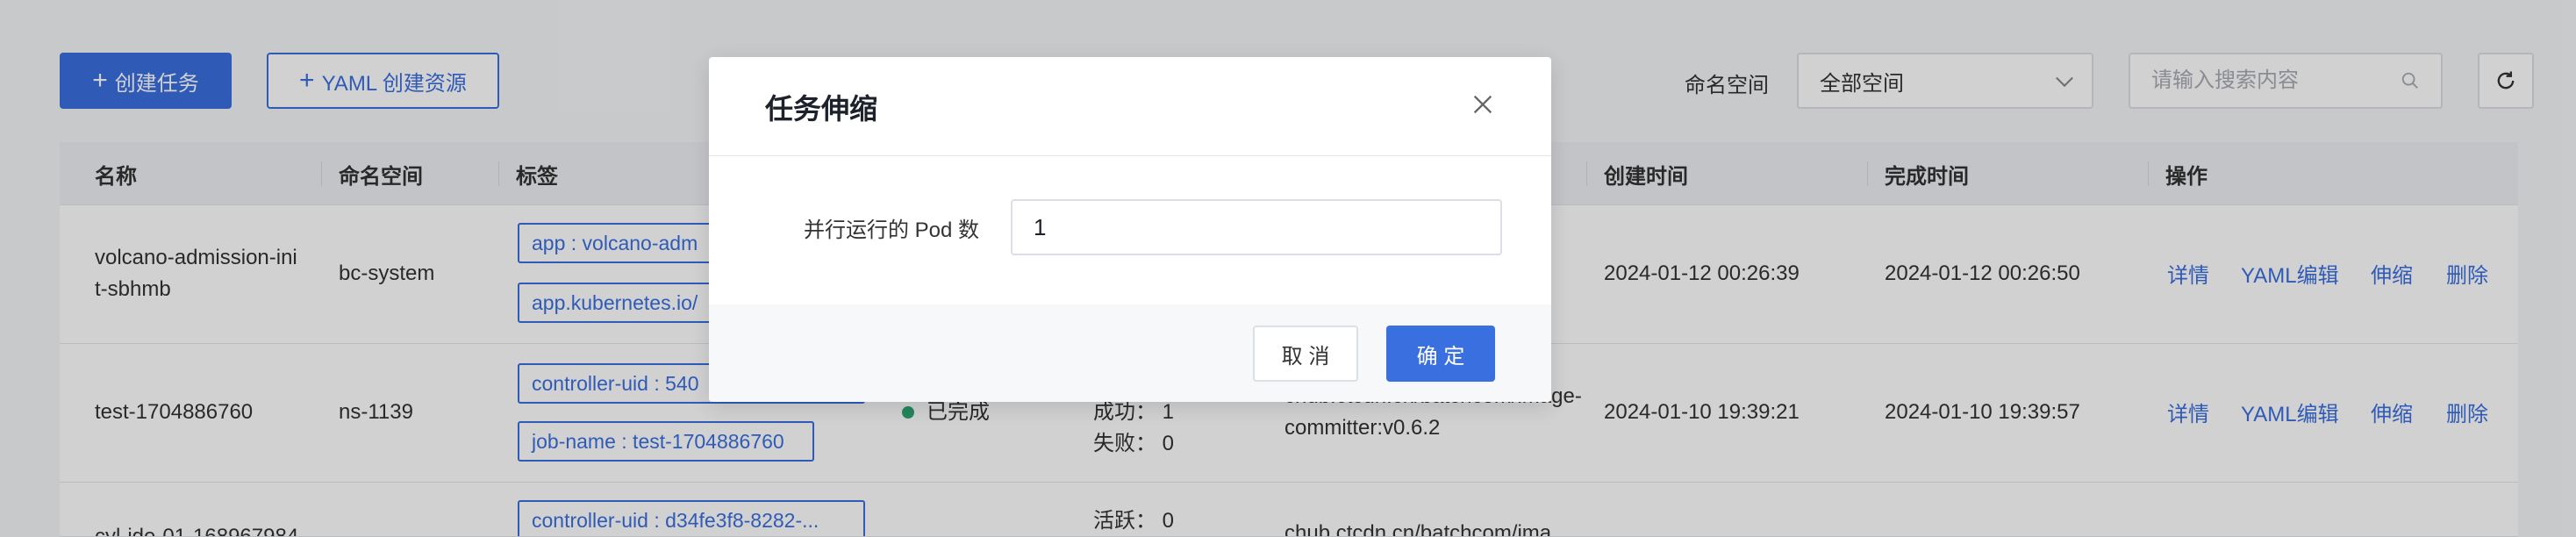 Image resolution: width=2576 pixels, height=537 pixels. What do you see at coordinates (1130, 155) in the screenshot?
I see `dialog-divider` at bounding box center [1130, 155].